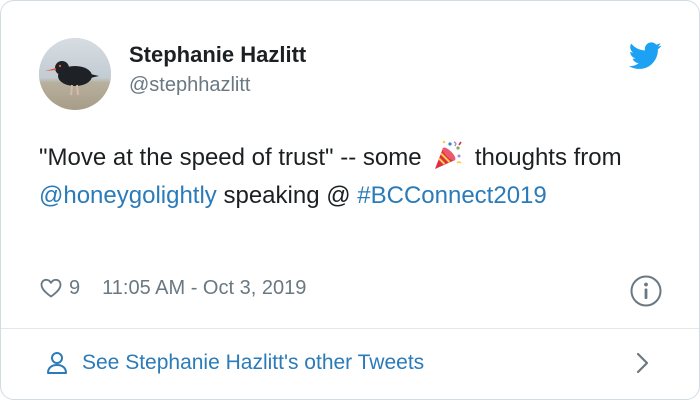 This screenshot has height=400, width=700. Describe the element at coordinates (287, 195) in the screenshot. I see `tweet-text-part3: speaking @` at that location.